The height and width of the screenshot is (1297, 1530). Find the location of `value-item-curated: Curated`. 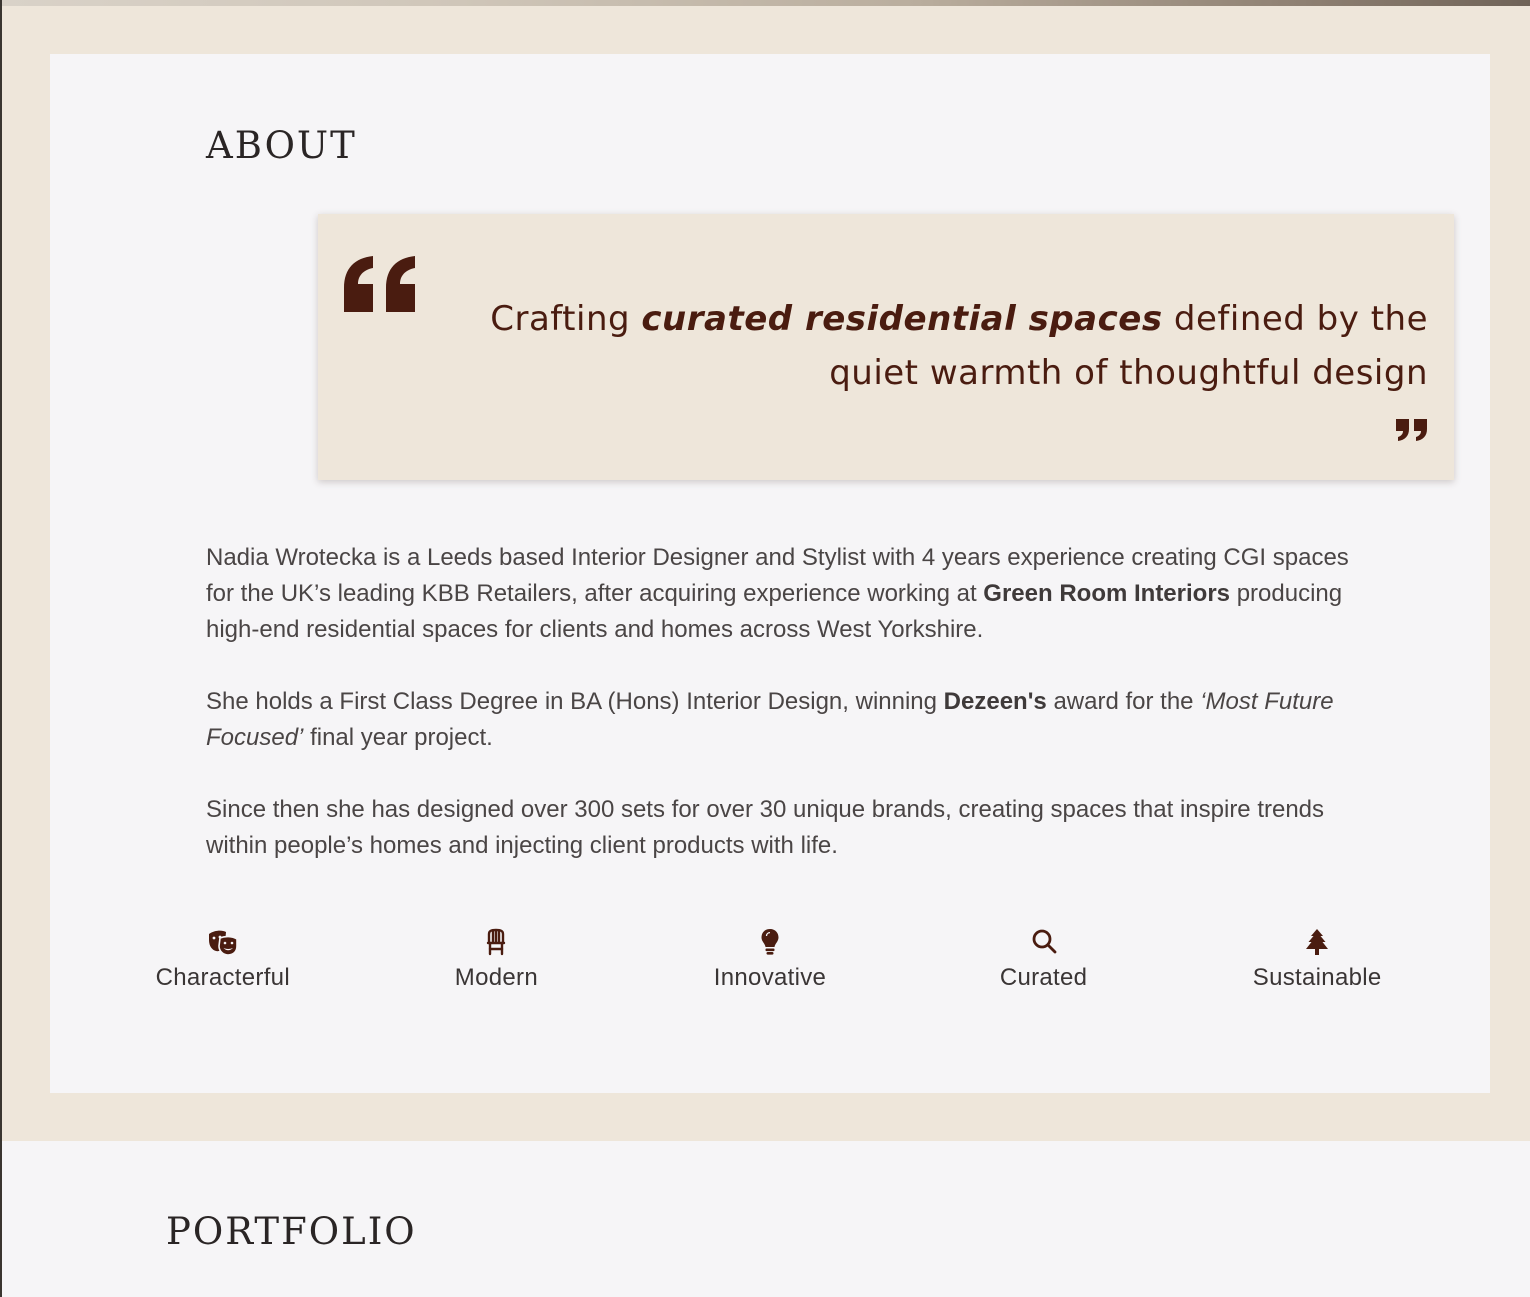

value-item-curated: Curated is located at coordinates (1044, 960).